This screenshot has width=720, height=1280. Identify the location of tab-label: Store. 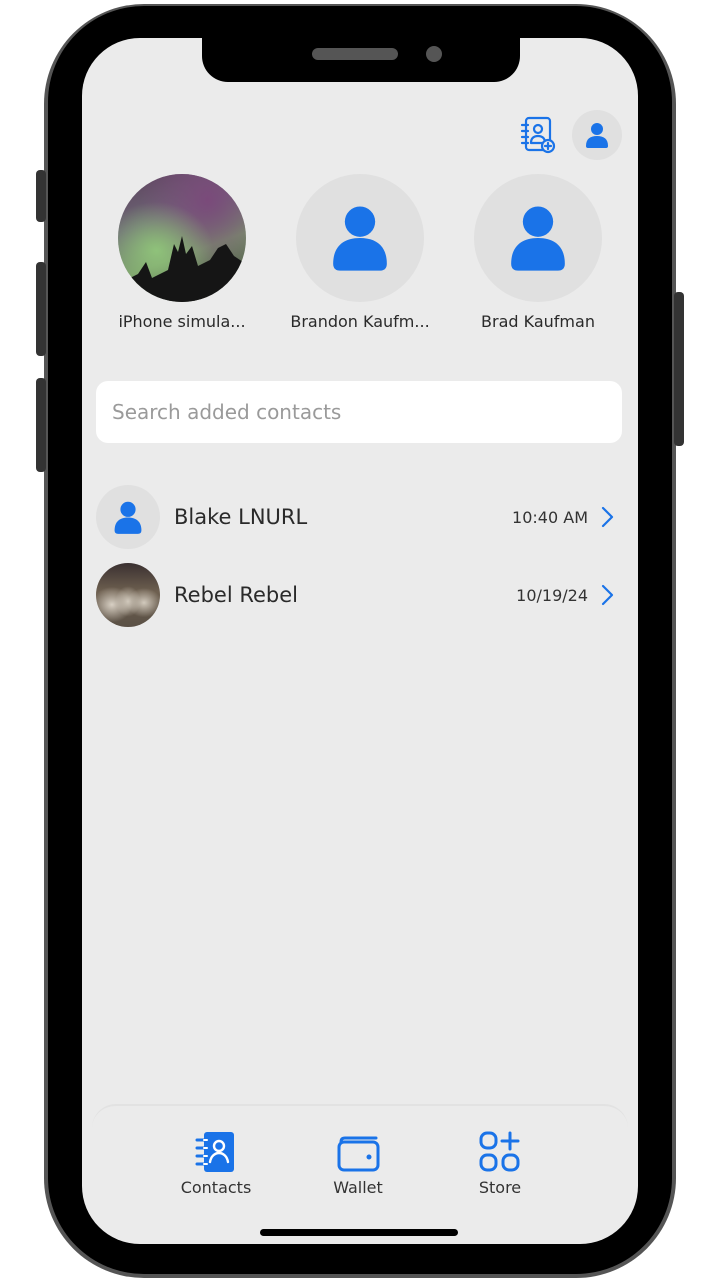
(500, 1187).